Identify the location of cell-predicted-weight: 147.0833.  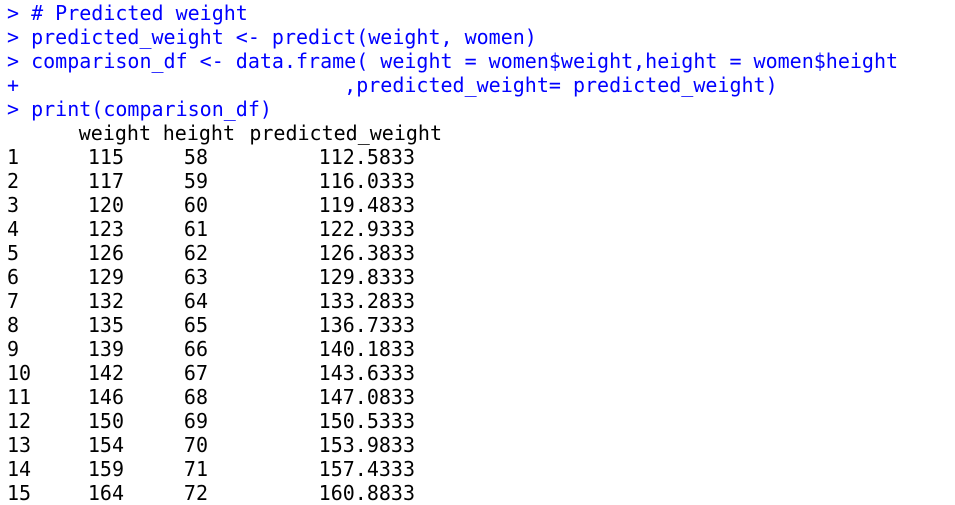
(366, 397).